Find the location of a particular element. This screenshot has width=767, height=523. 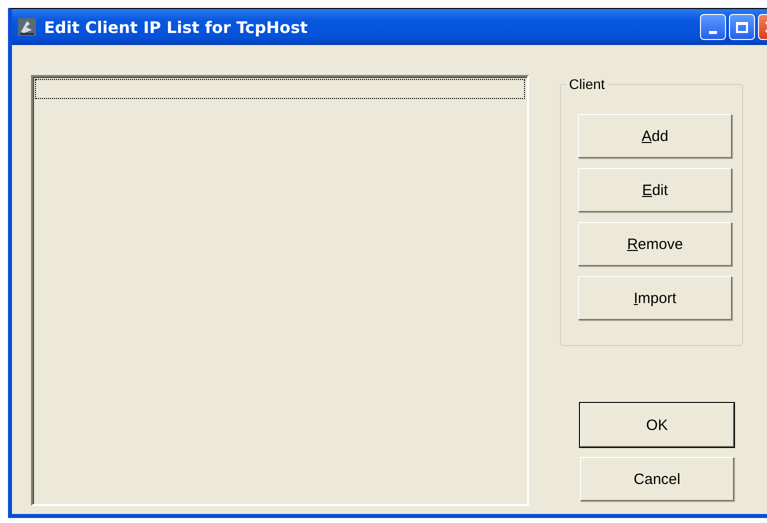

action-button: Import is located at coordinates (655, 298).